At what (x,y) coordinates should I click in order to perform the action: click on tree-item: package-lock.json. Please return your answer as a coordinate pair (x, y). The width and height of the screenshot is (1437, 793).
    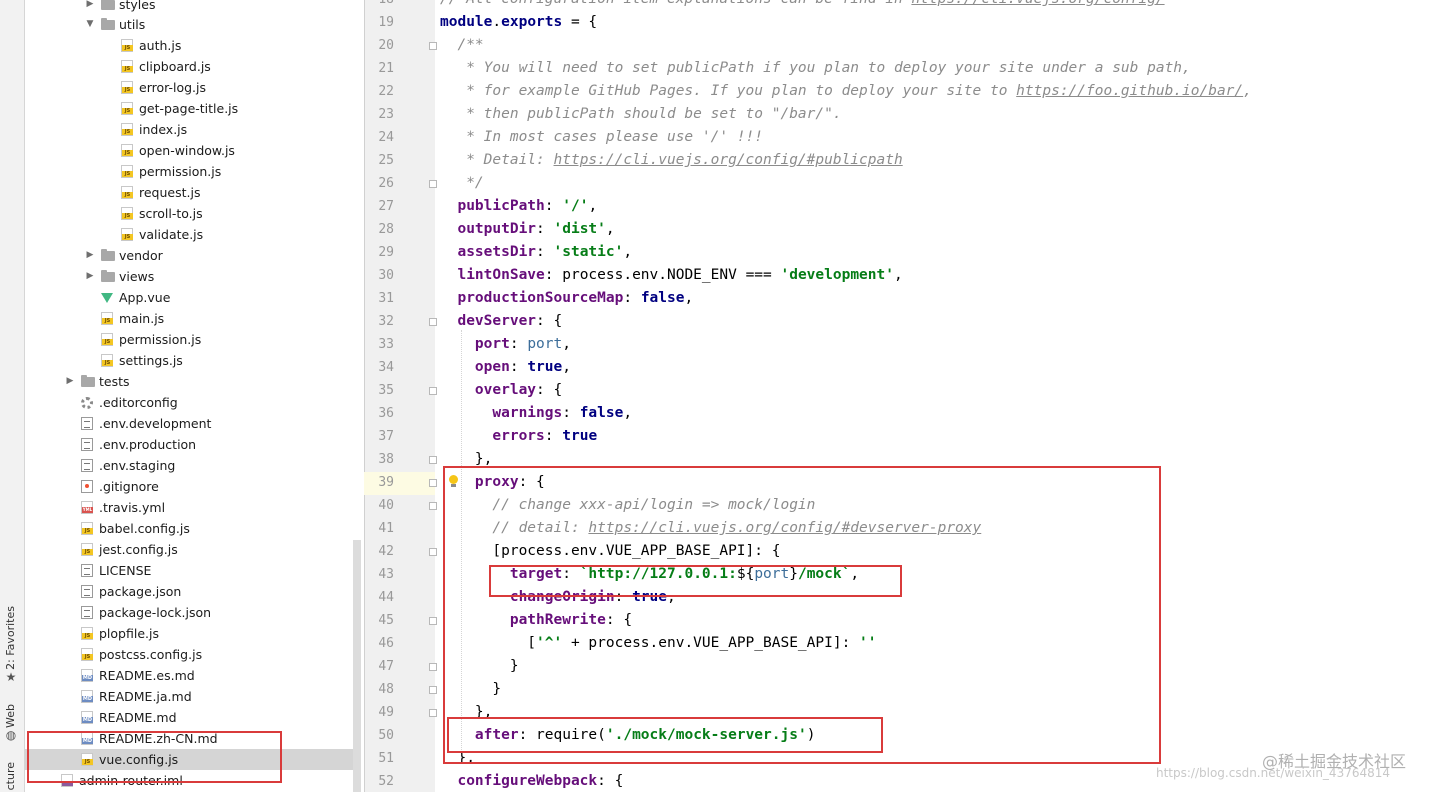
    Looking at the image, I should click on (190, 612).